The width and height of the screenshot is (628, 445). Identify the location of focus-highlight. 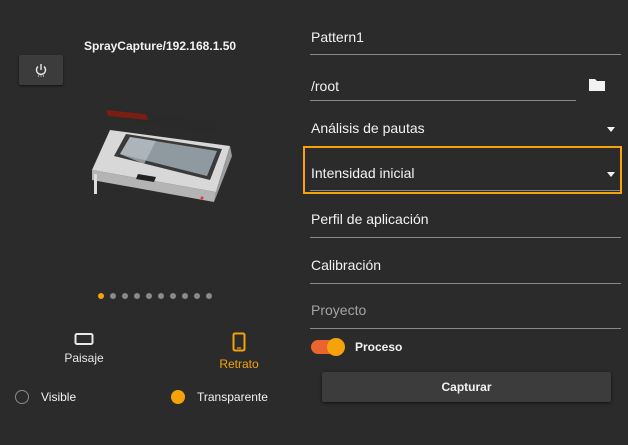
(462, 170).